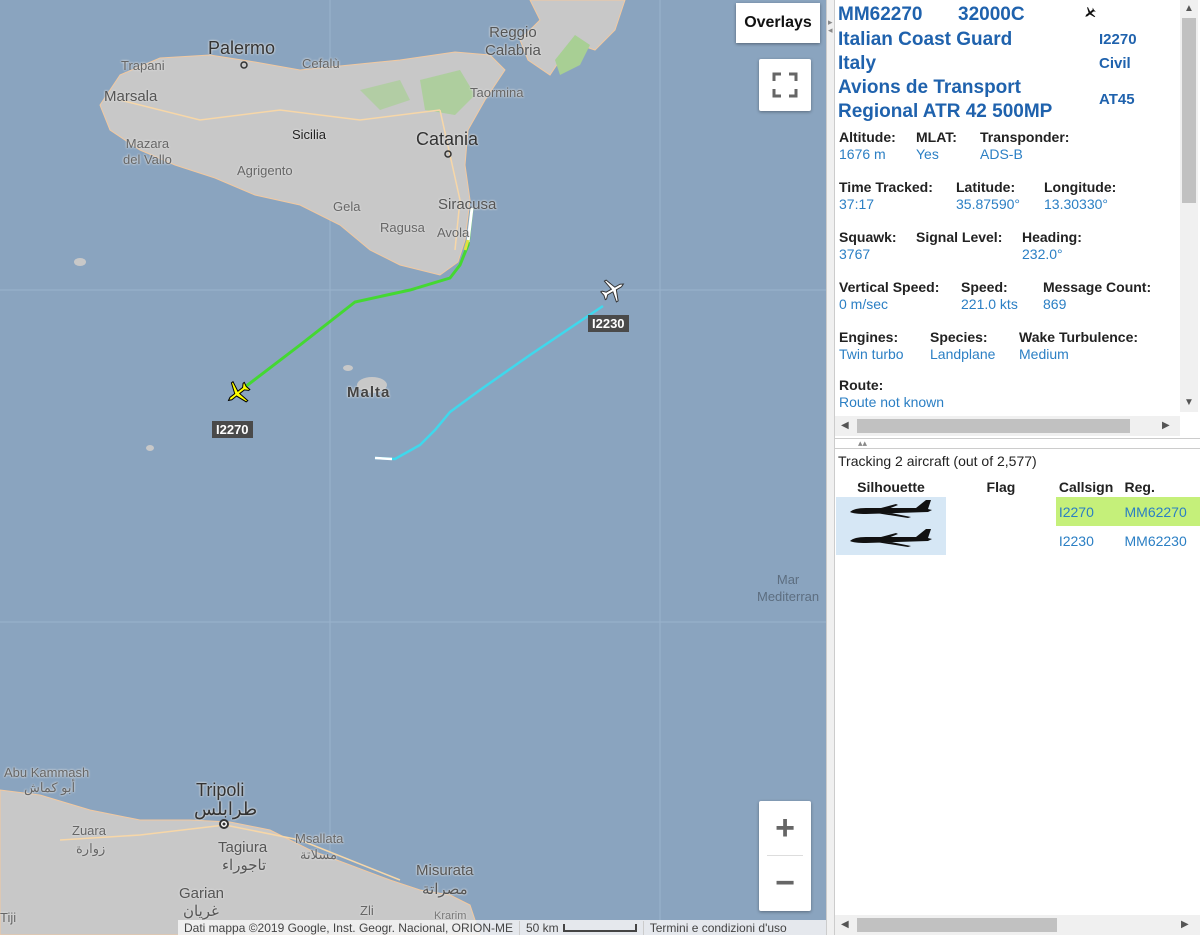 The height and width of the screenshot is (936, 1200). Describe the element at coordinates (1089, 511) in the screenshot. I see `callsign-cell: I2270` at that location.